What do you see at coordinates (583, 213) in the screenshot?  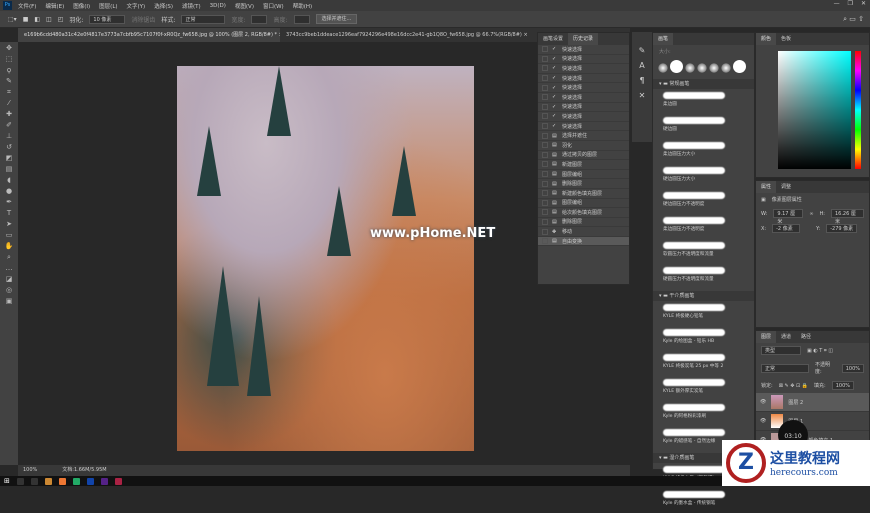 I see `history-item: ▤ 给次颜色填充图层` at bounding box center [583, 213].